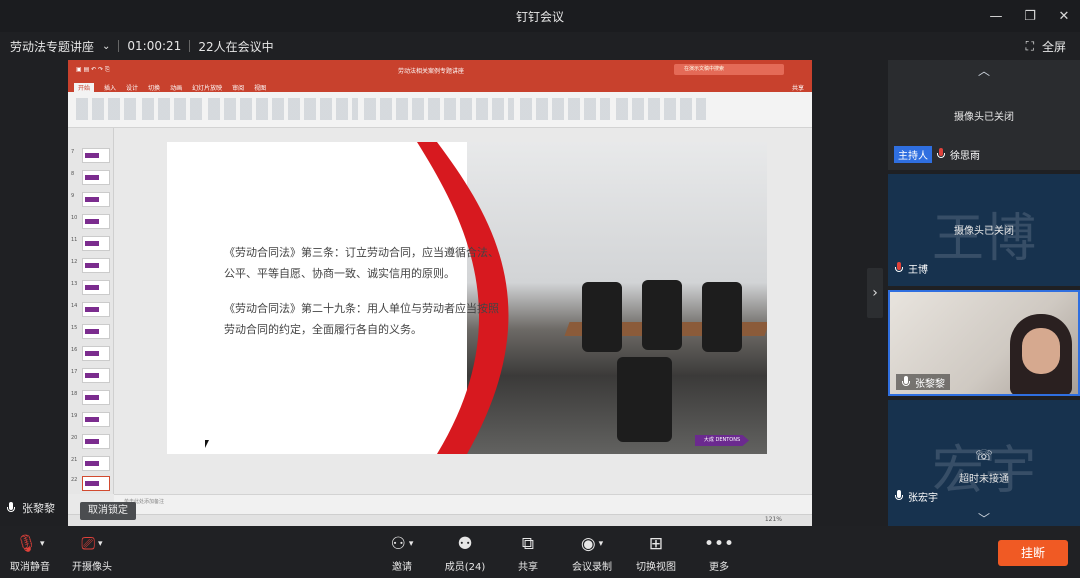  Describe the element at coordinates (463, 504) in the screenshot. I see `notes-pane: 单击此处添加备注` at that location.